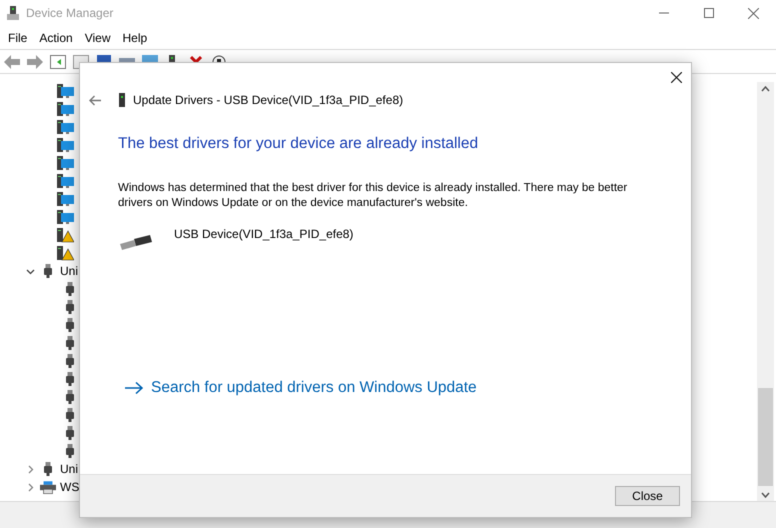  What do you see at coordinates (765, 89) in the screenshot?
I see `scroll-up-icon` at bounding box center [765, 89].